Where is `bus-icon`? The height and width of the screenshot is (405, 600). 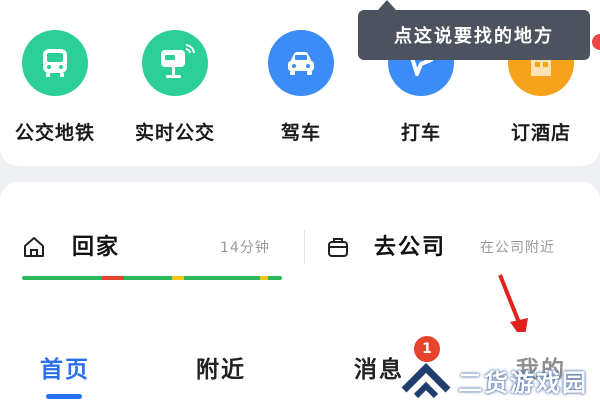
bus-icon is located at coordinates (55, 63).